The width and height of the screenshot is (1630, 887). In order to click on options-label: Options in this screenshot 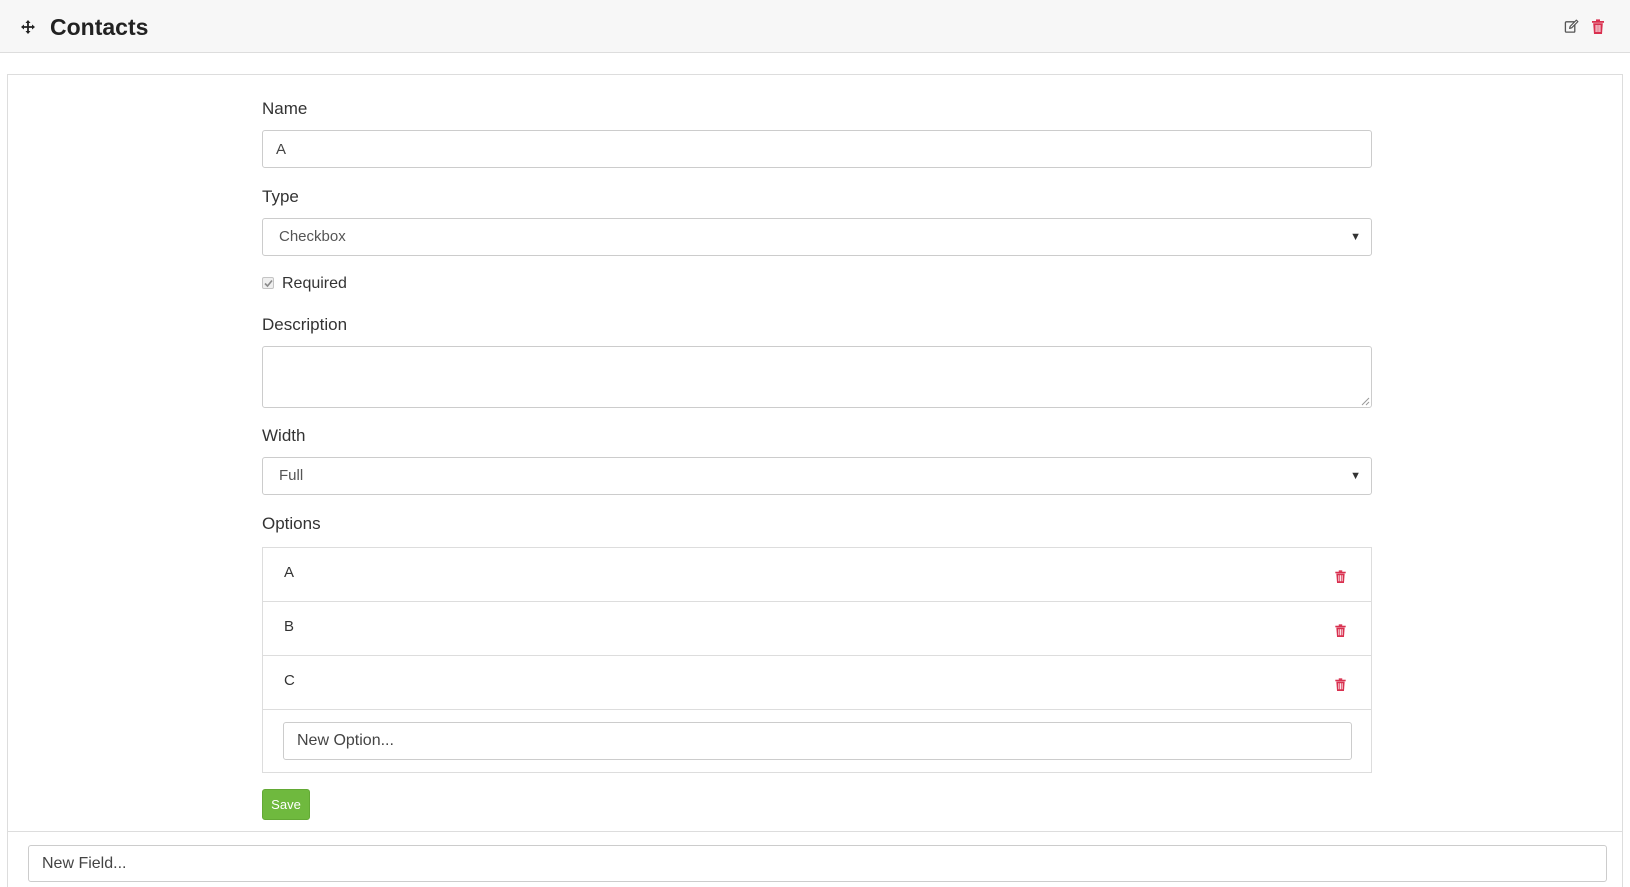, I will do `click(291, 523)`.